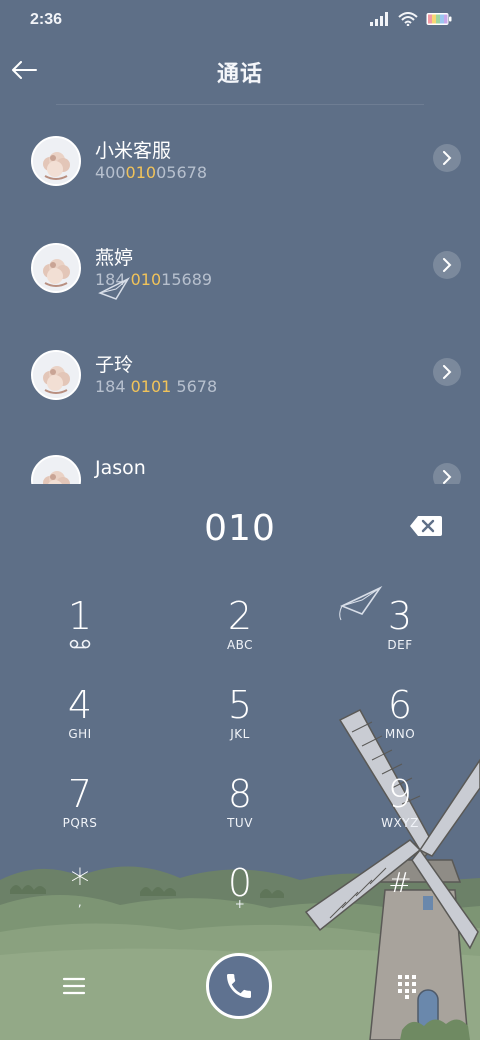 The width and height of the screenshot is (480, 1040). What do you see at coordinates (80, 705) in the screenshot?
I see `key-digit: 4` at bounding box center [80, 705].